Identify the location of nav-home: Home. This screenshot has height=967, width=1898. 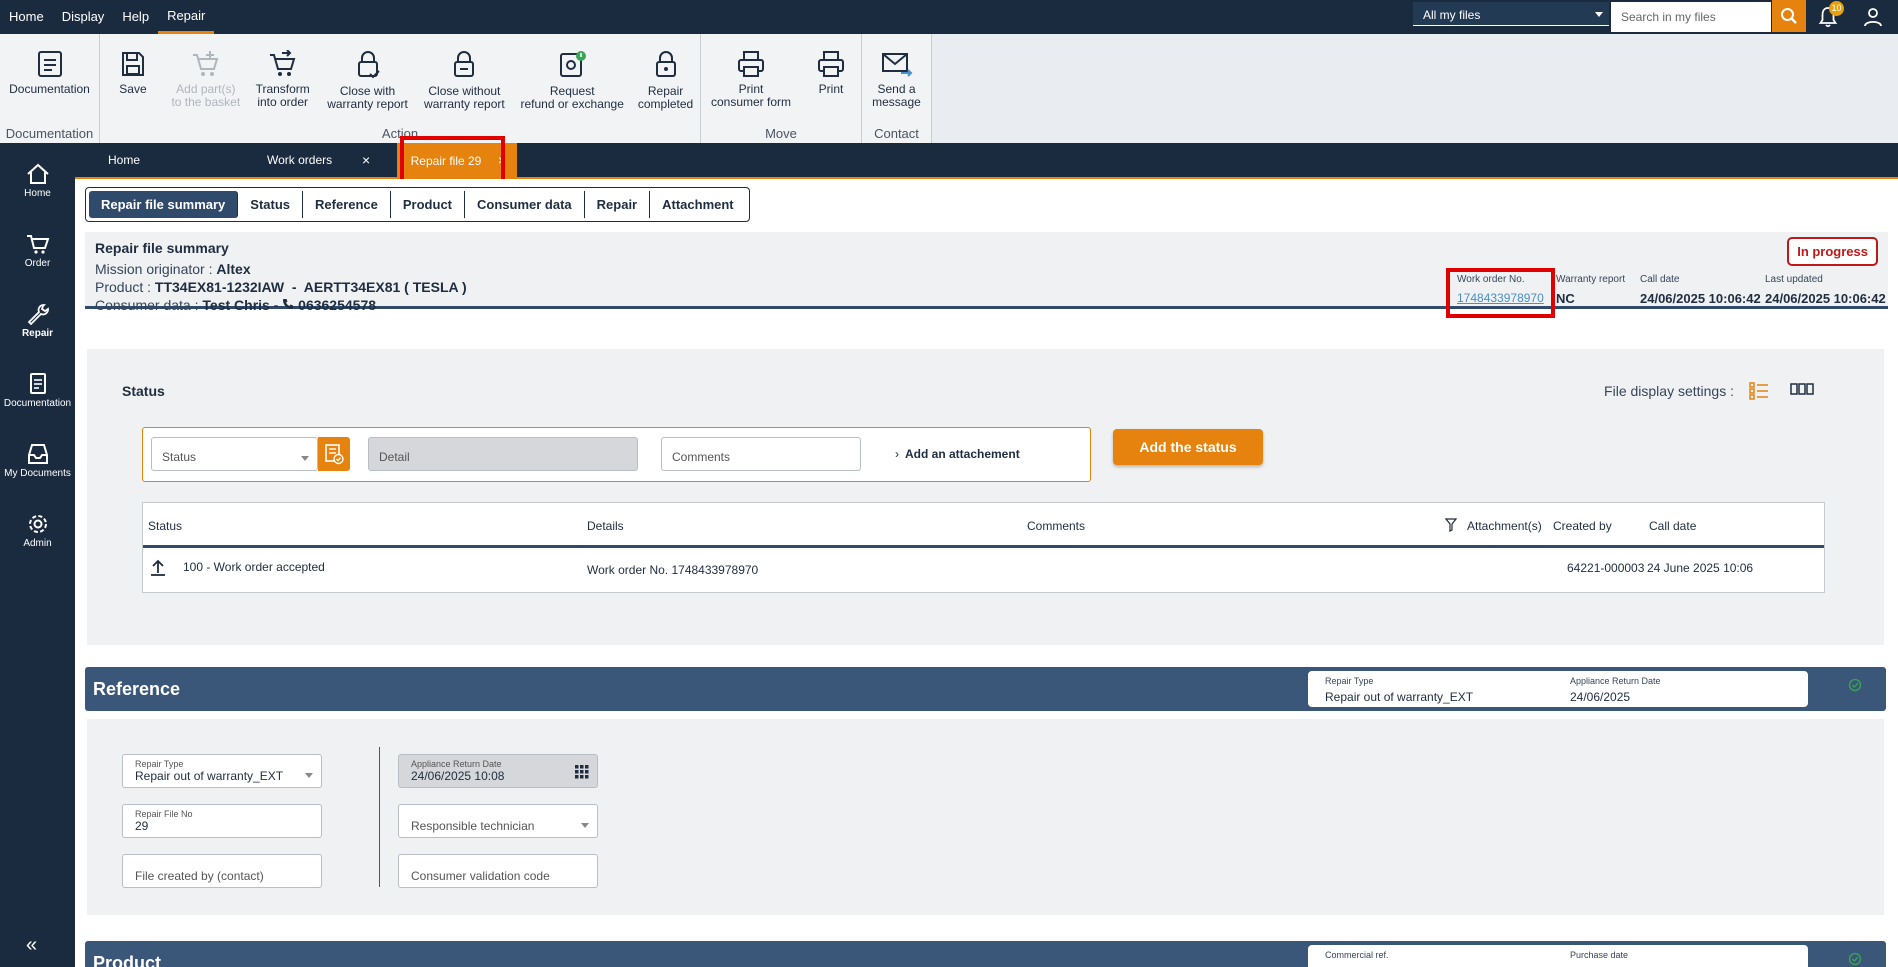
(37, 181).